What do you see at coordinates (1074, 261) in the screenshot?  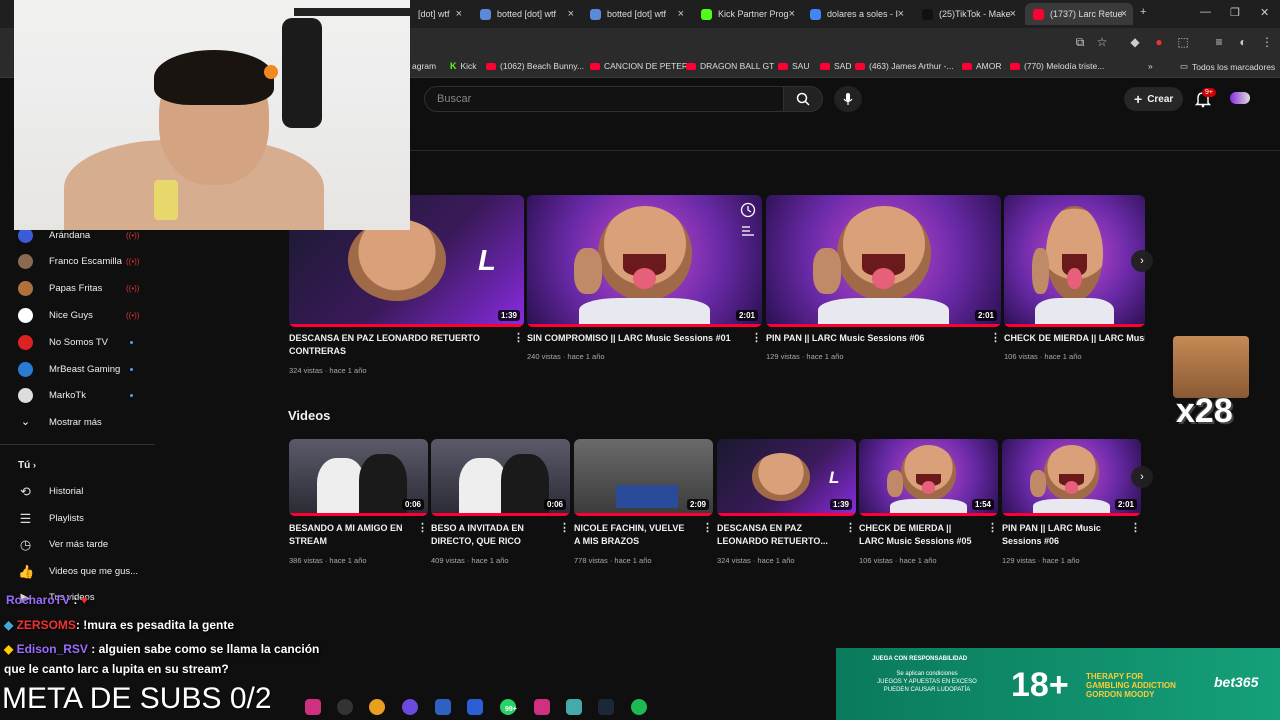 I see `video-thumbnail` at bounding box center [1074, 261].